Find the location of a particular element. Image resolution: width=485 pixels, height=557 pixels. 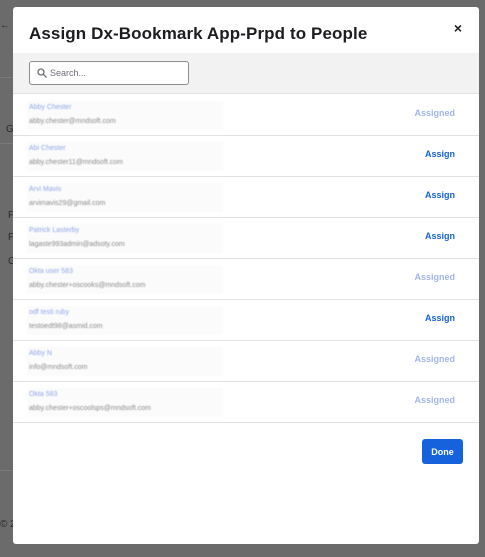

person-email: lagaste993admin@adsoty.com is located at coordinates (77, 244).